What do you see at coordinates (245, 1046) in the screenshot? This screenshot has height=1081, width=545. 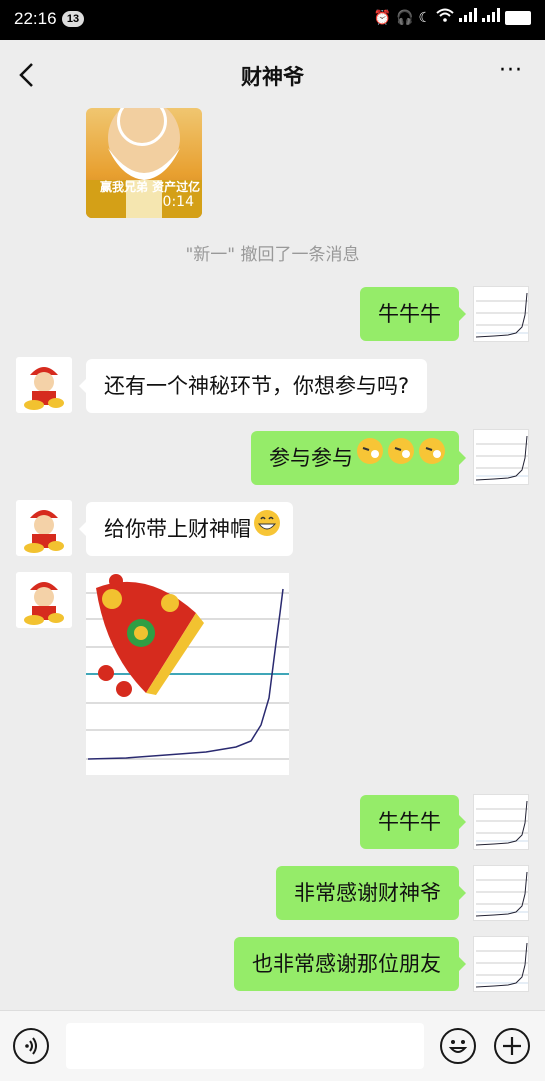 I see `message-input` at bounding box center [245, 1046].